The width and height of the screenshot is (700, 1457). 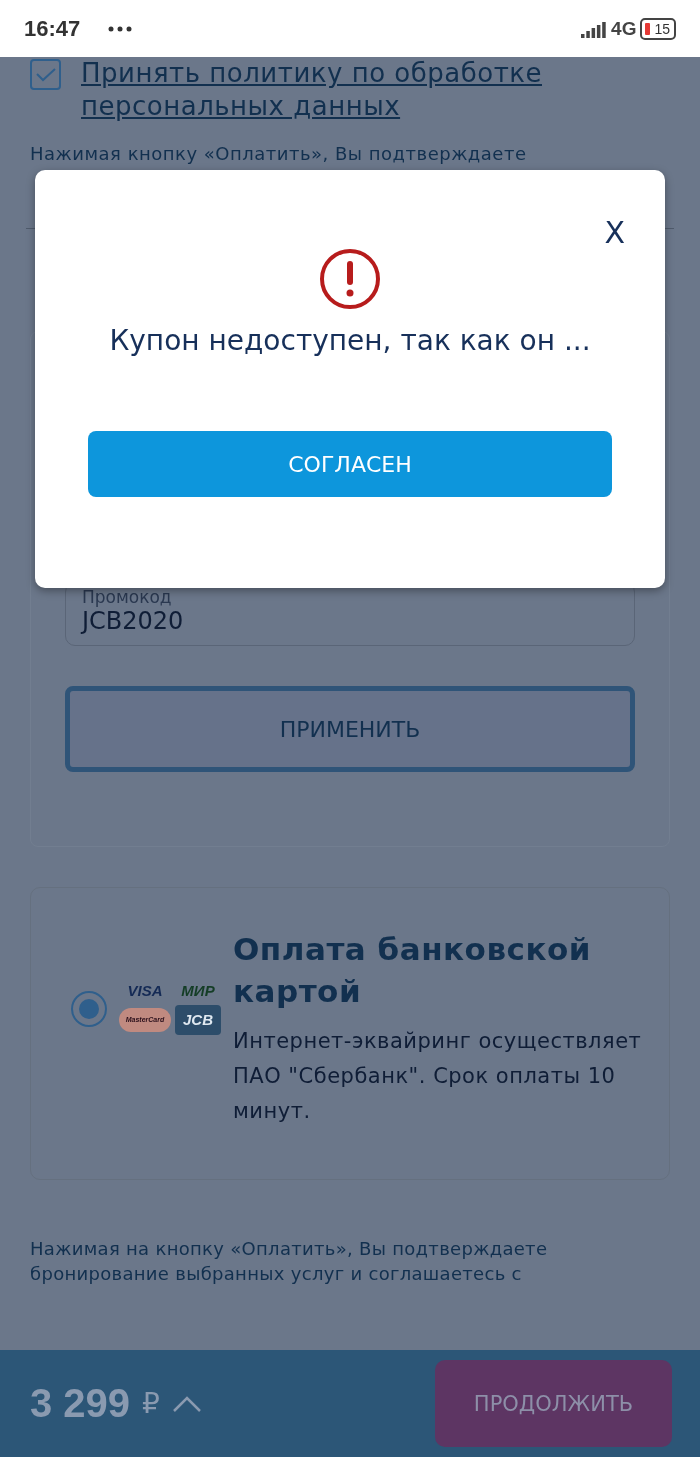 I want to click on card-logo: VISA, so click(x=145, y=990).